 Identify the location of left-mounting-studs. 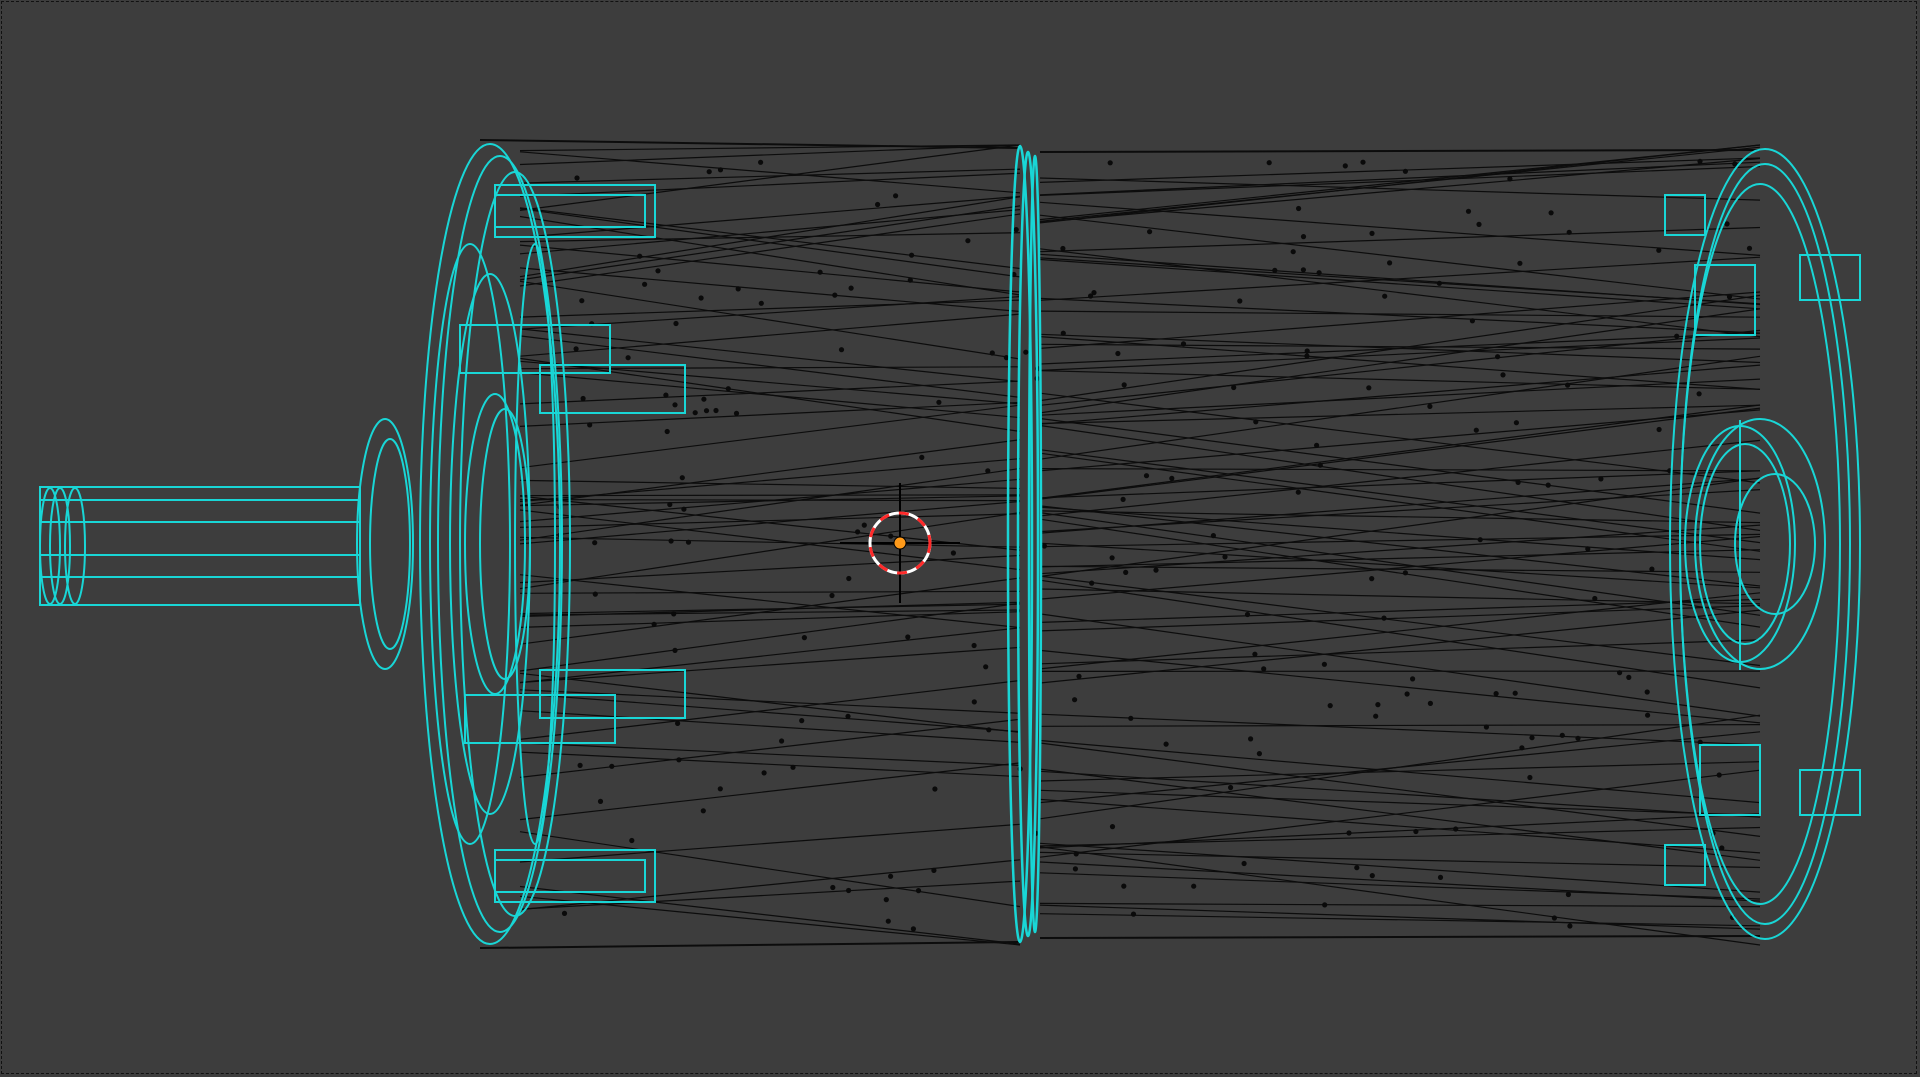
(572, 543).